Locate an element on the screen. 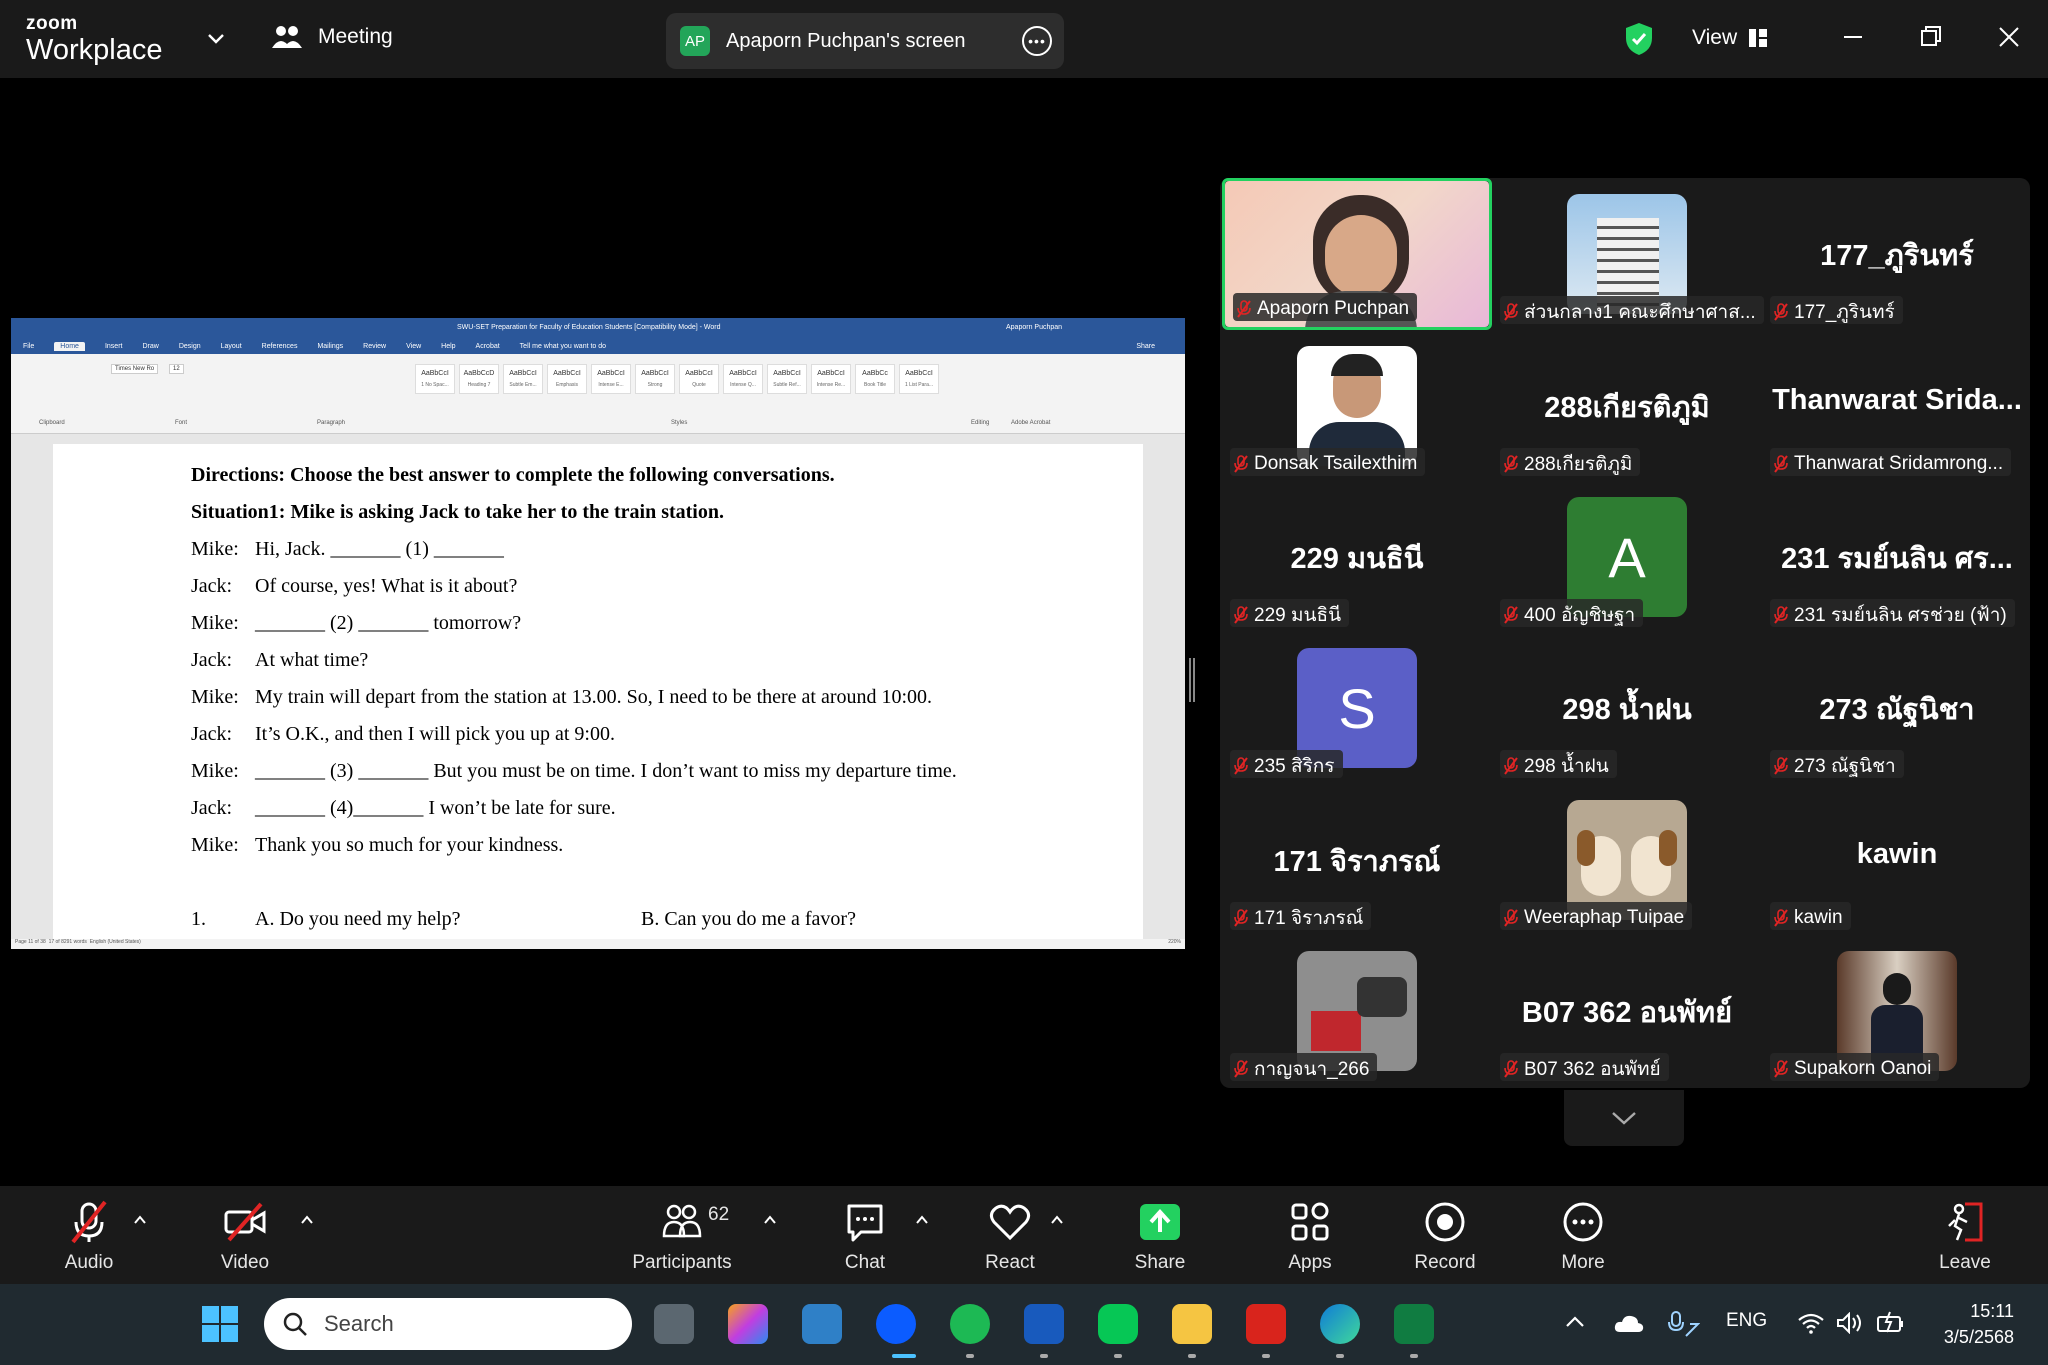 This screenshot has height=1365, width=2048. view-button: View is located at coordinates (1730, 38).